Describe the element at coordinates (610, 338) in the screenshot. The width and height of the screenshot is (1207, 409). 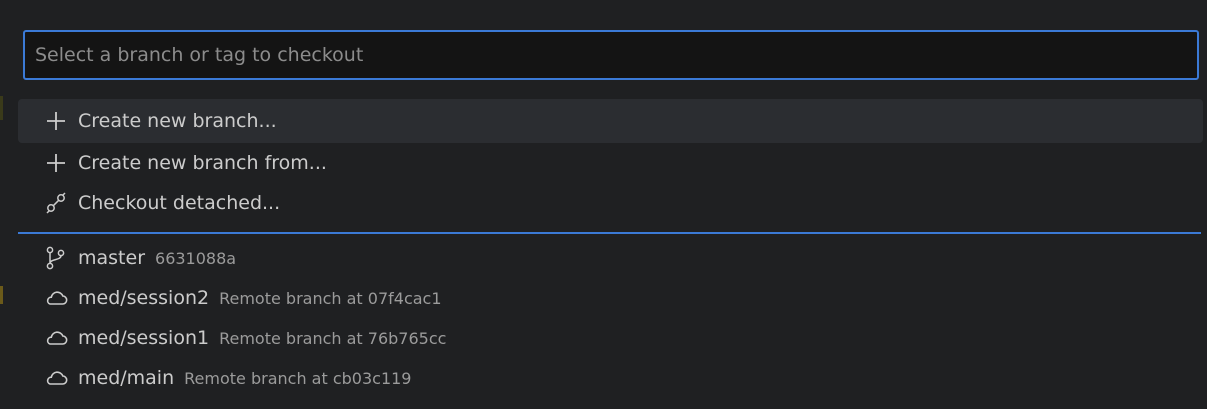
I see `branch-item-med-session1: med/session1 Remote branch at 76b765cc` at that location.